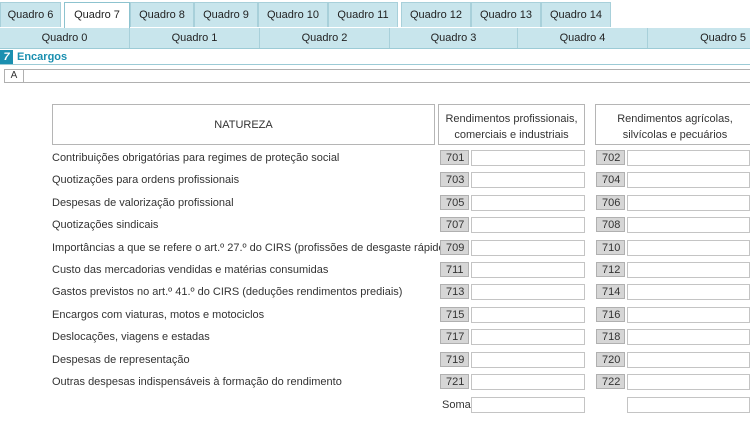 This screenshot has height=424, width=750. Describe the element at coordinates (454, 202) in the screenshot. I see `field-code: 705` at that location.